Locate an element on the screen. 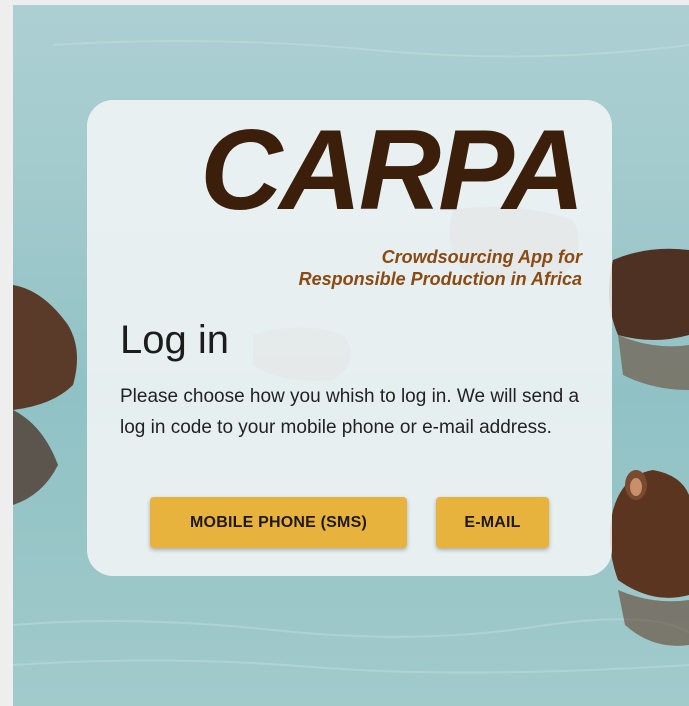  email-button: E-MAIL is located at coordinates (492, 522).